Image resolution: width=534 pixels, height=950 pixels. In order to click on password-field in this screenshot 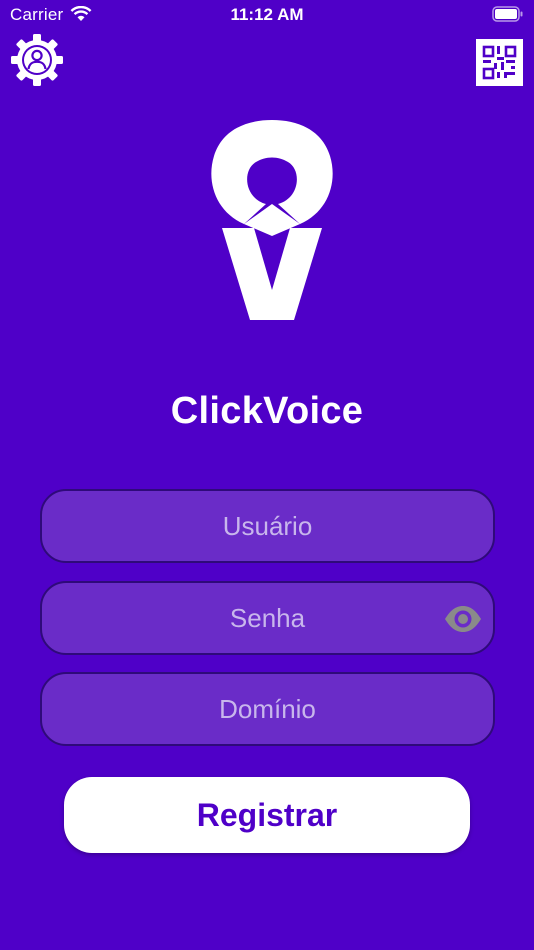, I will do `click(267, 618)`.